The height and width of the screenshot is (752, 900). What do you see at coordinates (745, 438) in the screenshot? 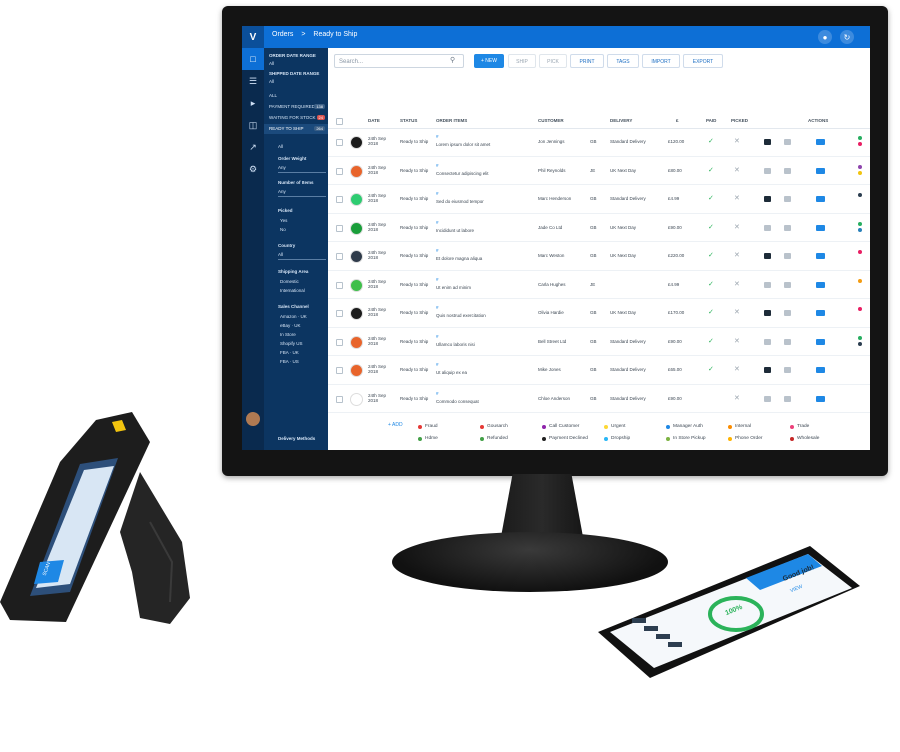
I see `legend-item: Phone Order` at bounding box center [745, 438].